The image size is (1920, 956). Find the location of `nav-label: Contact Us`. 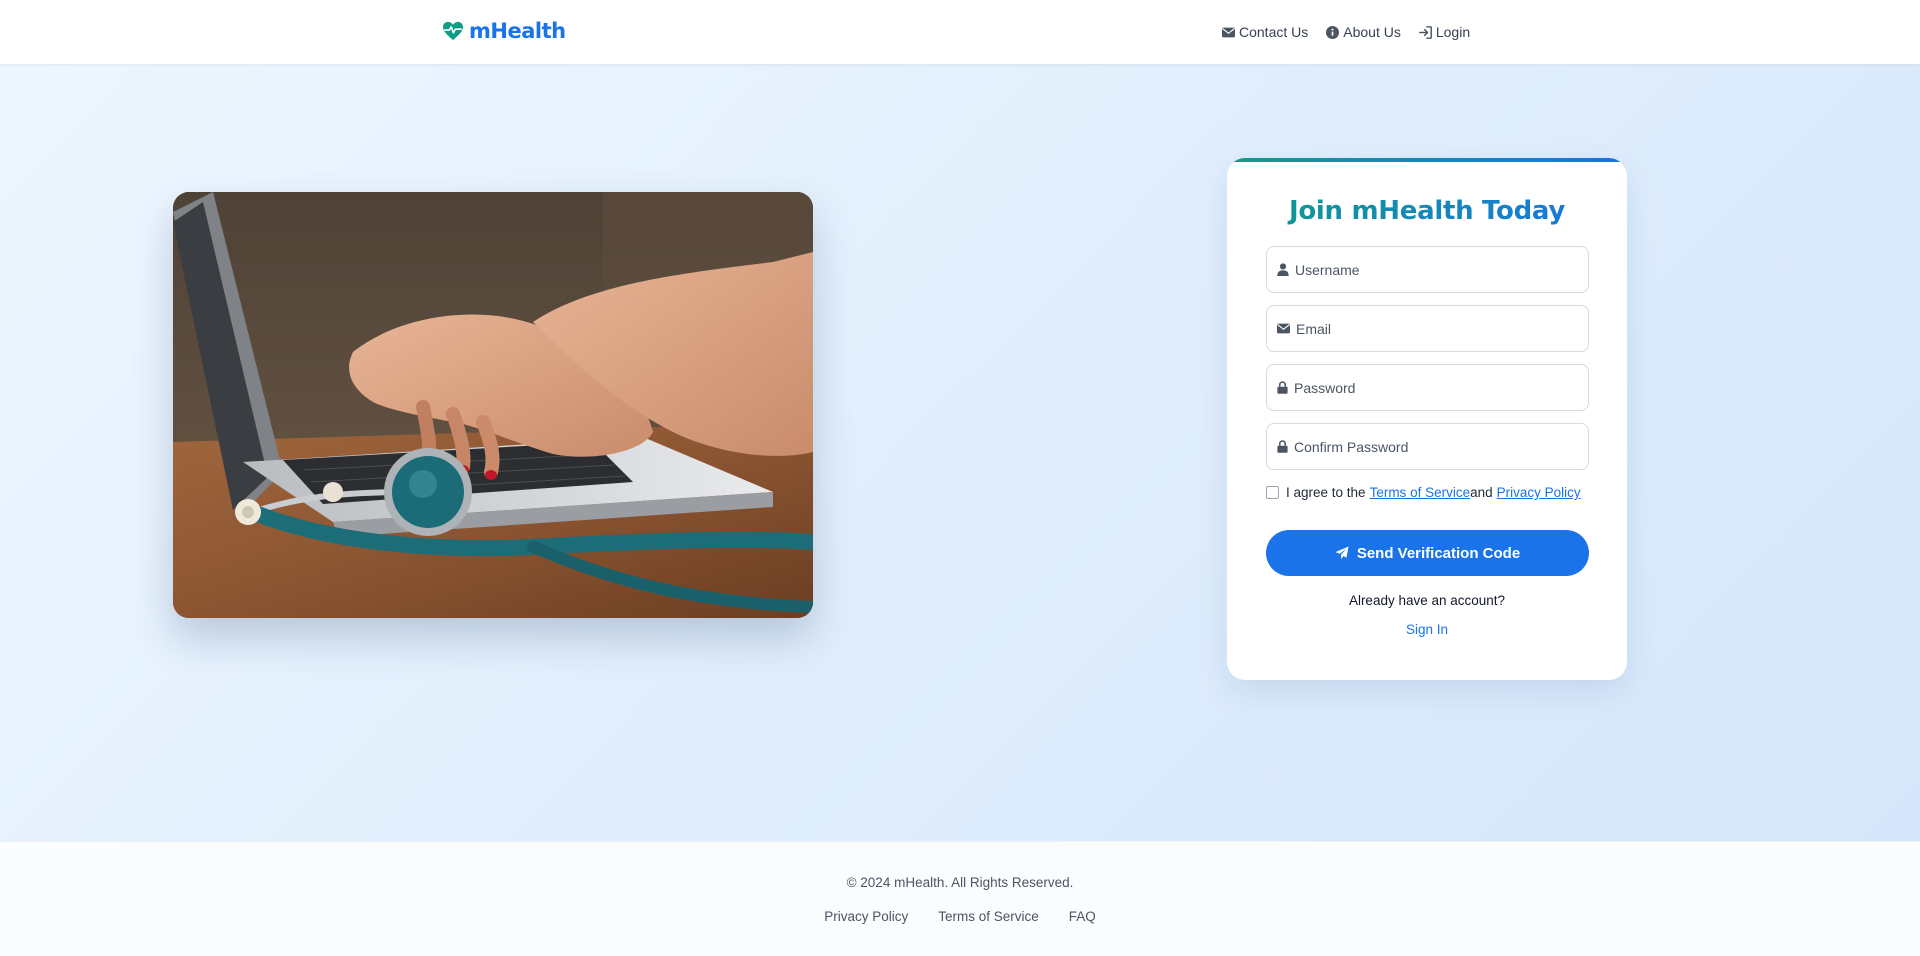

nav-label: Contact Us is located at coordinates (1274, 32).